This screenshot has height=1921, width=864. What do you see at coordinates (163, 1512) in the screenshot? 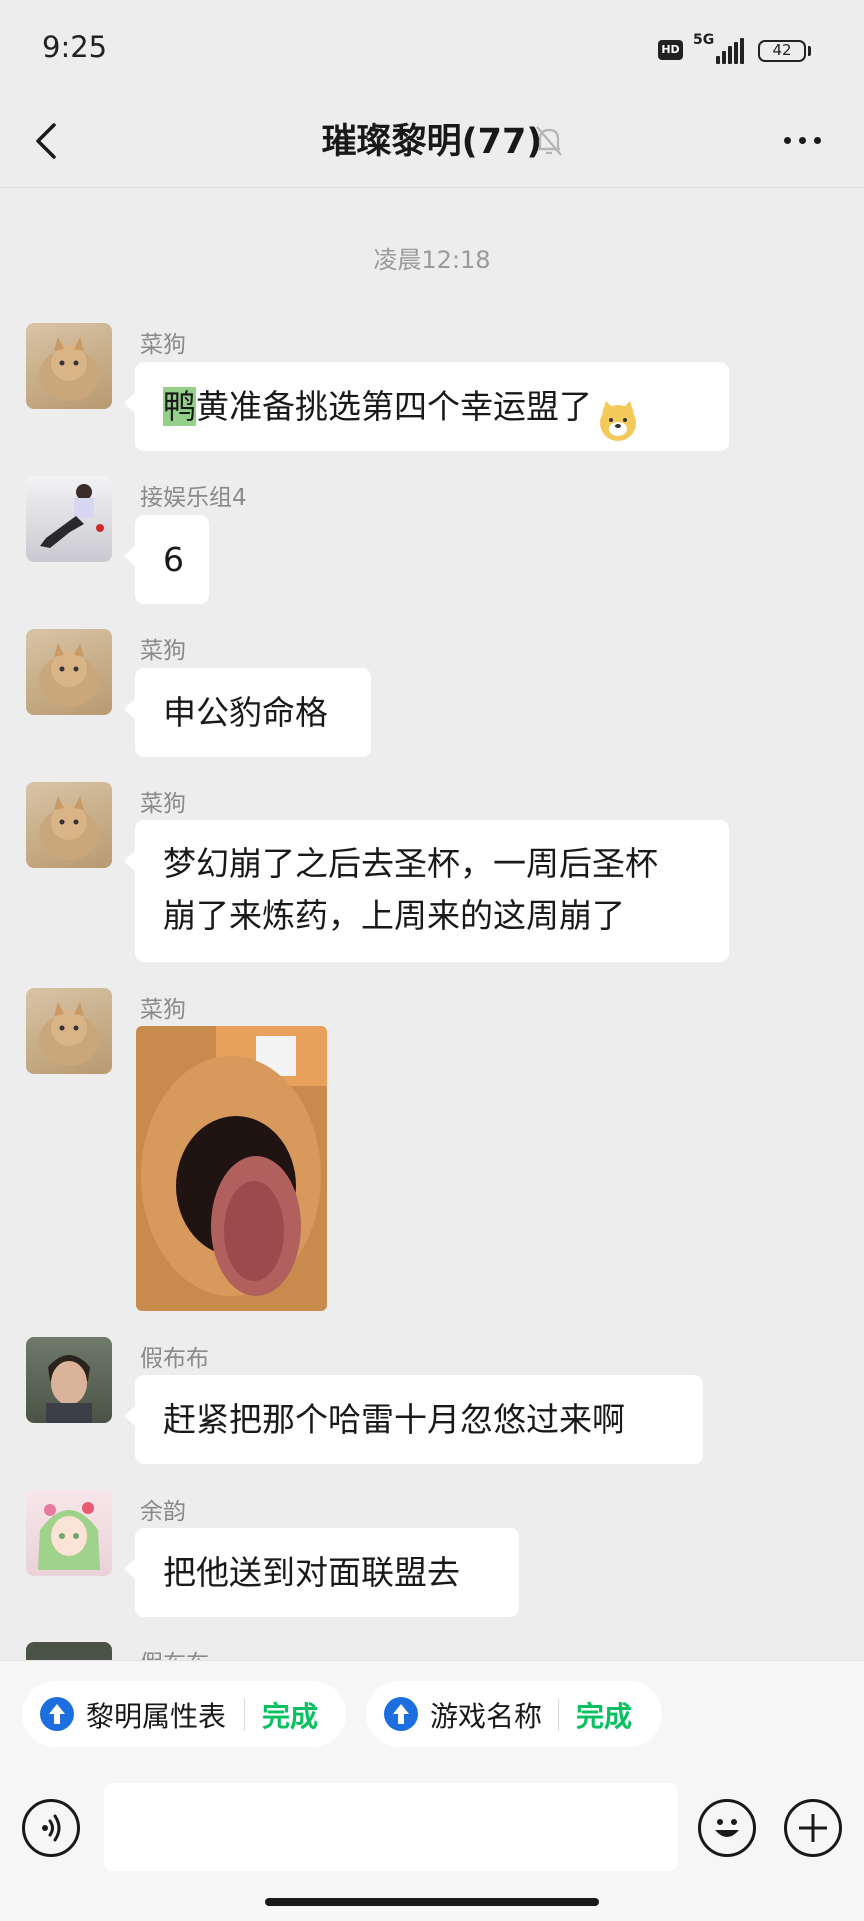
I see `sender-name: 余韵` at bounding box center [163, 1512].